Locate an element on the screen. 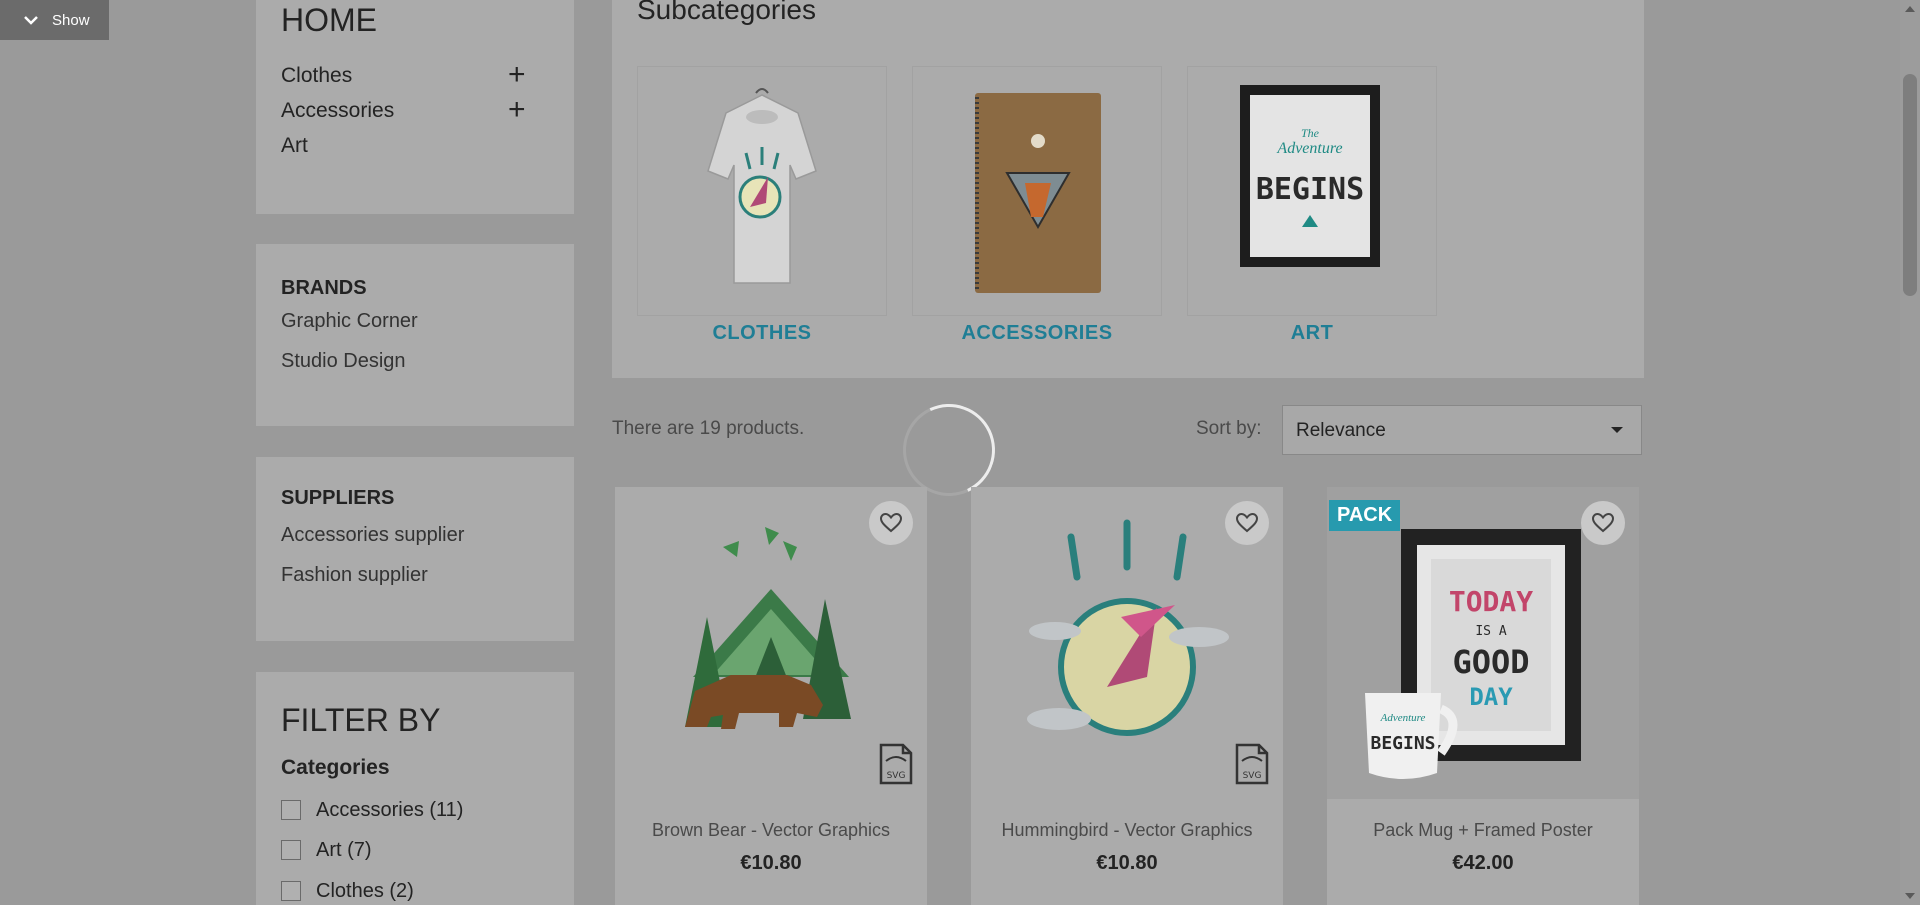 This screenshot has width=1920, height=905. brands-block: BRANDS Graphic Corner Studio Design is located at coordinates (415, 335).